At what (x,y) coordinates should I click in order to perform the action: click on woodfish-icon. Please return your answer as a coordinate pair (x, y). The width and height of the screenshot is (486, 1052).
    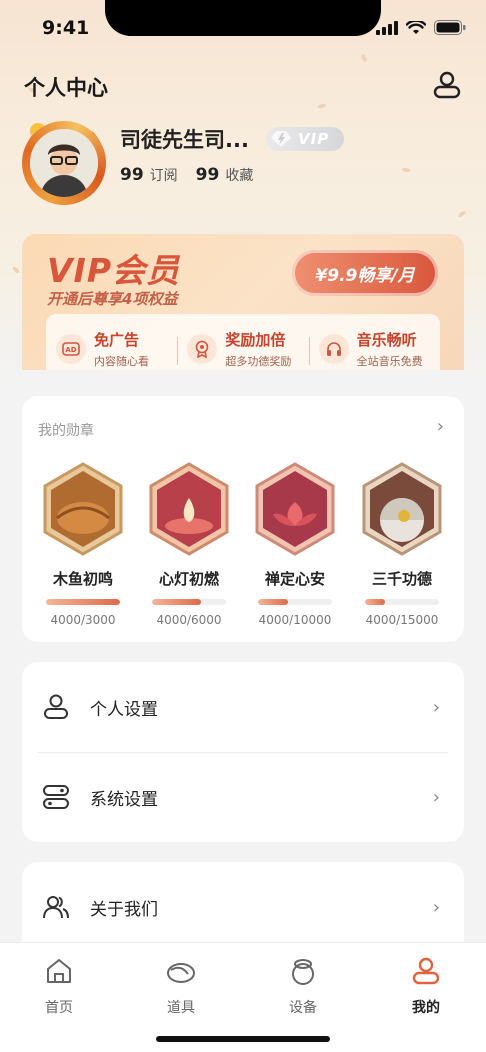
    Looking at the image, I should click on (181, 973).